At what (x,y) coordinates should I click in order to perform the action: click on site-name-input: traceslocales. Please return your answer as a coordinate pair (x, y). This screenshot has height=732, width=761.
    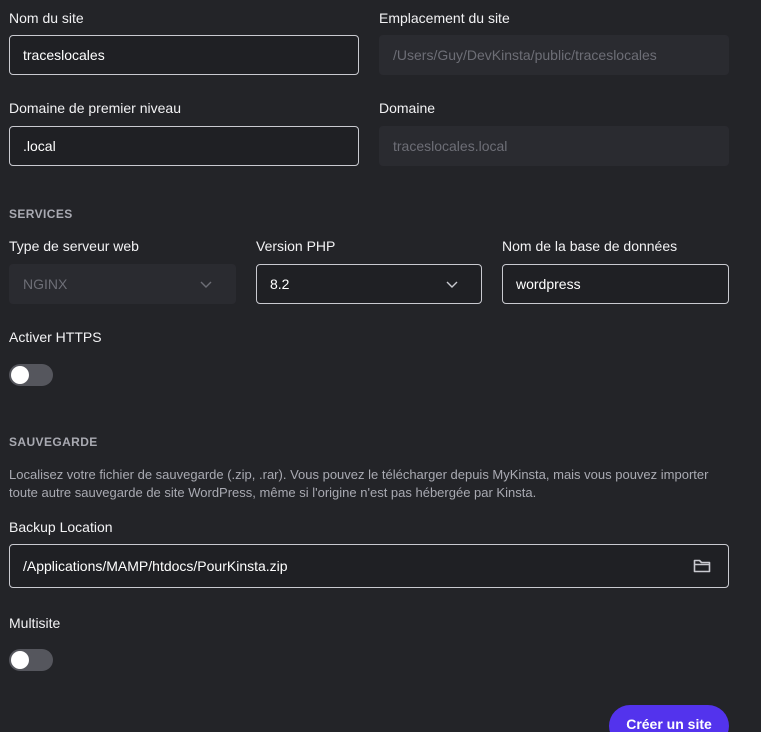
    Looking at the image, I should click on (184, 55).